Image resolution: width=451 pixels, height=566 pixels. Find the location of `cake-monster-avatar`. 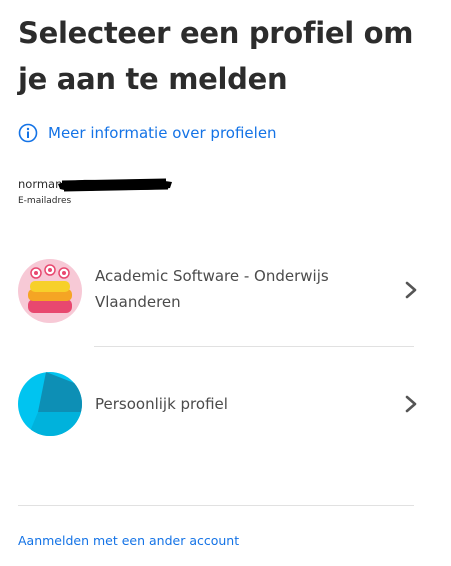

cake-monster-avatar is located at coordinates (50, 291).